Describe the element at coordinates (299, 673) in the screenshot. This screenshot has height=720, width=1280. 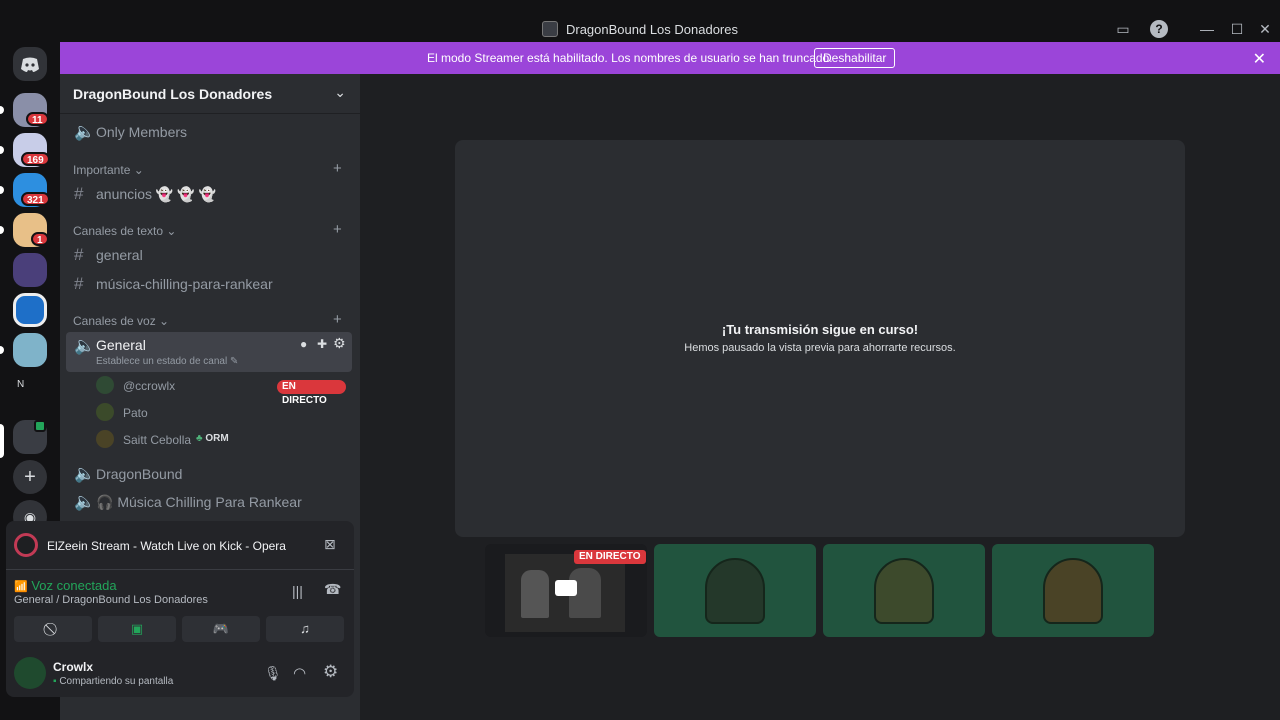
I see `headphones-icon: ◠` at that location.